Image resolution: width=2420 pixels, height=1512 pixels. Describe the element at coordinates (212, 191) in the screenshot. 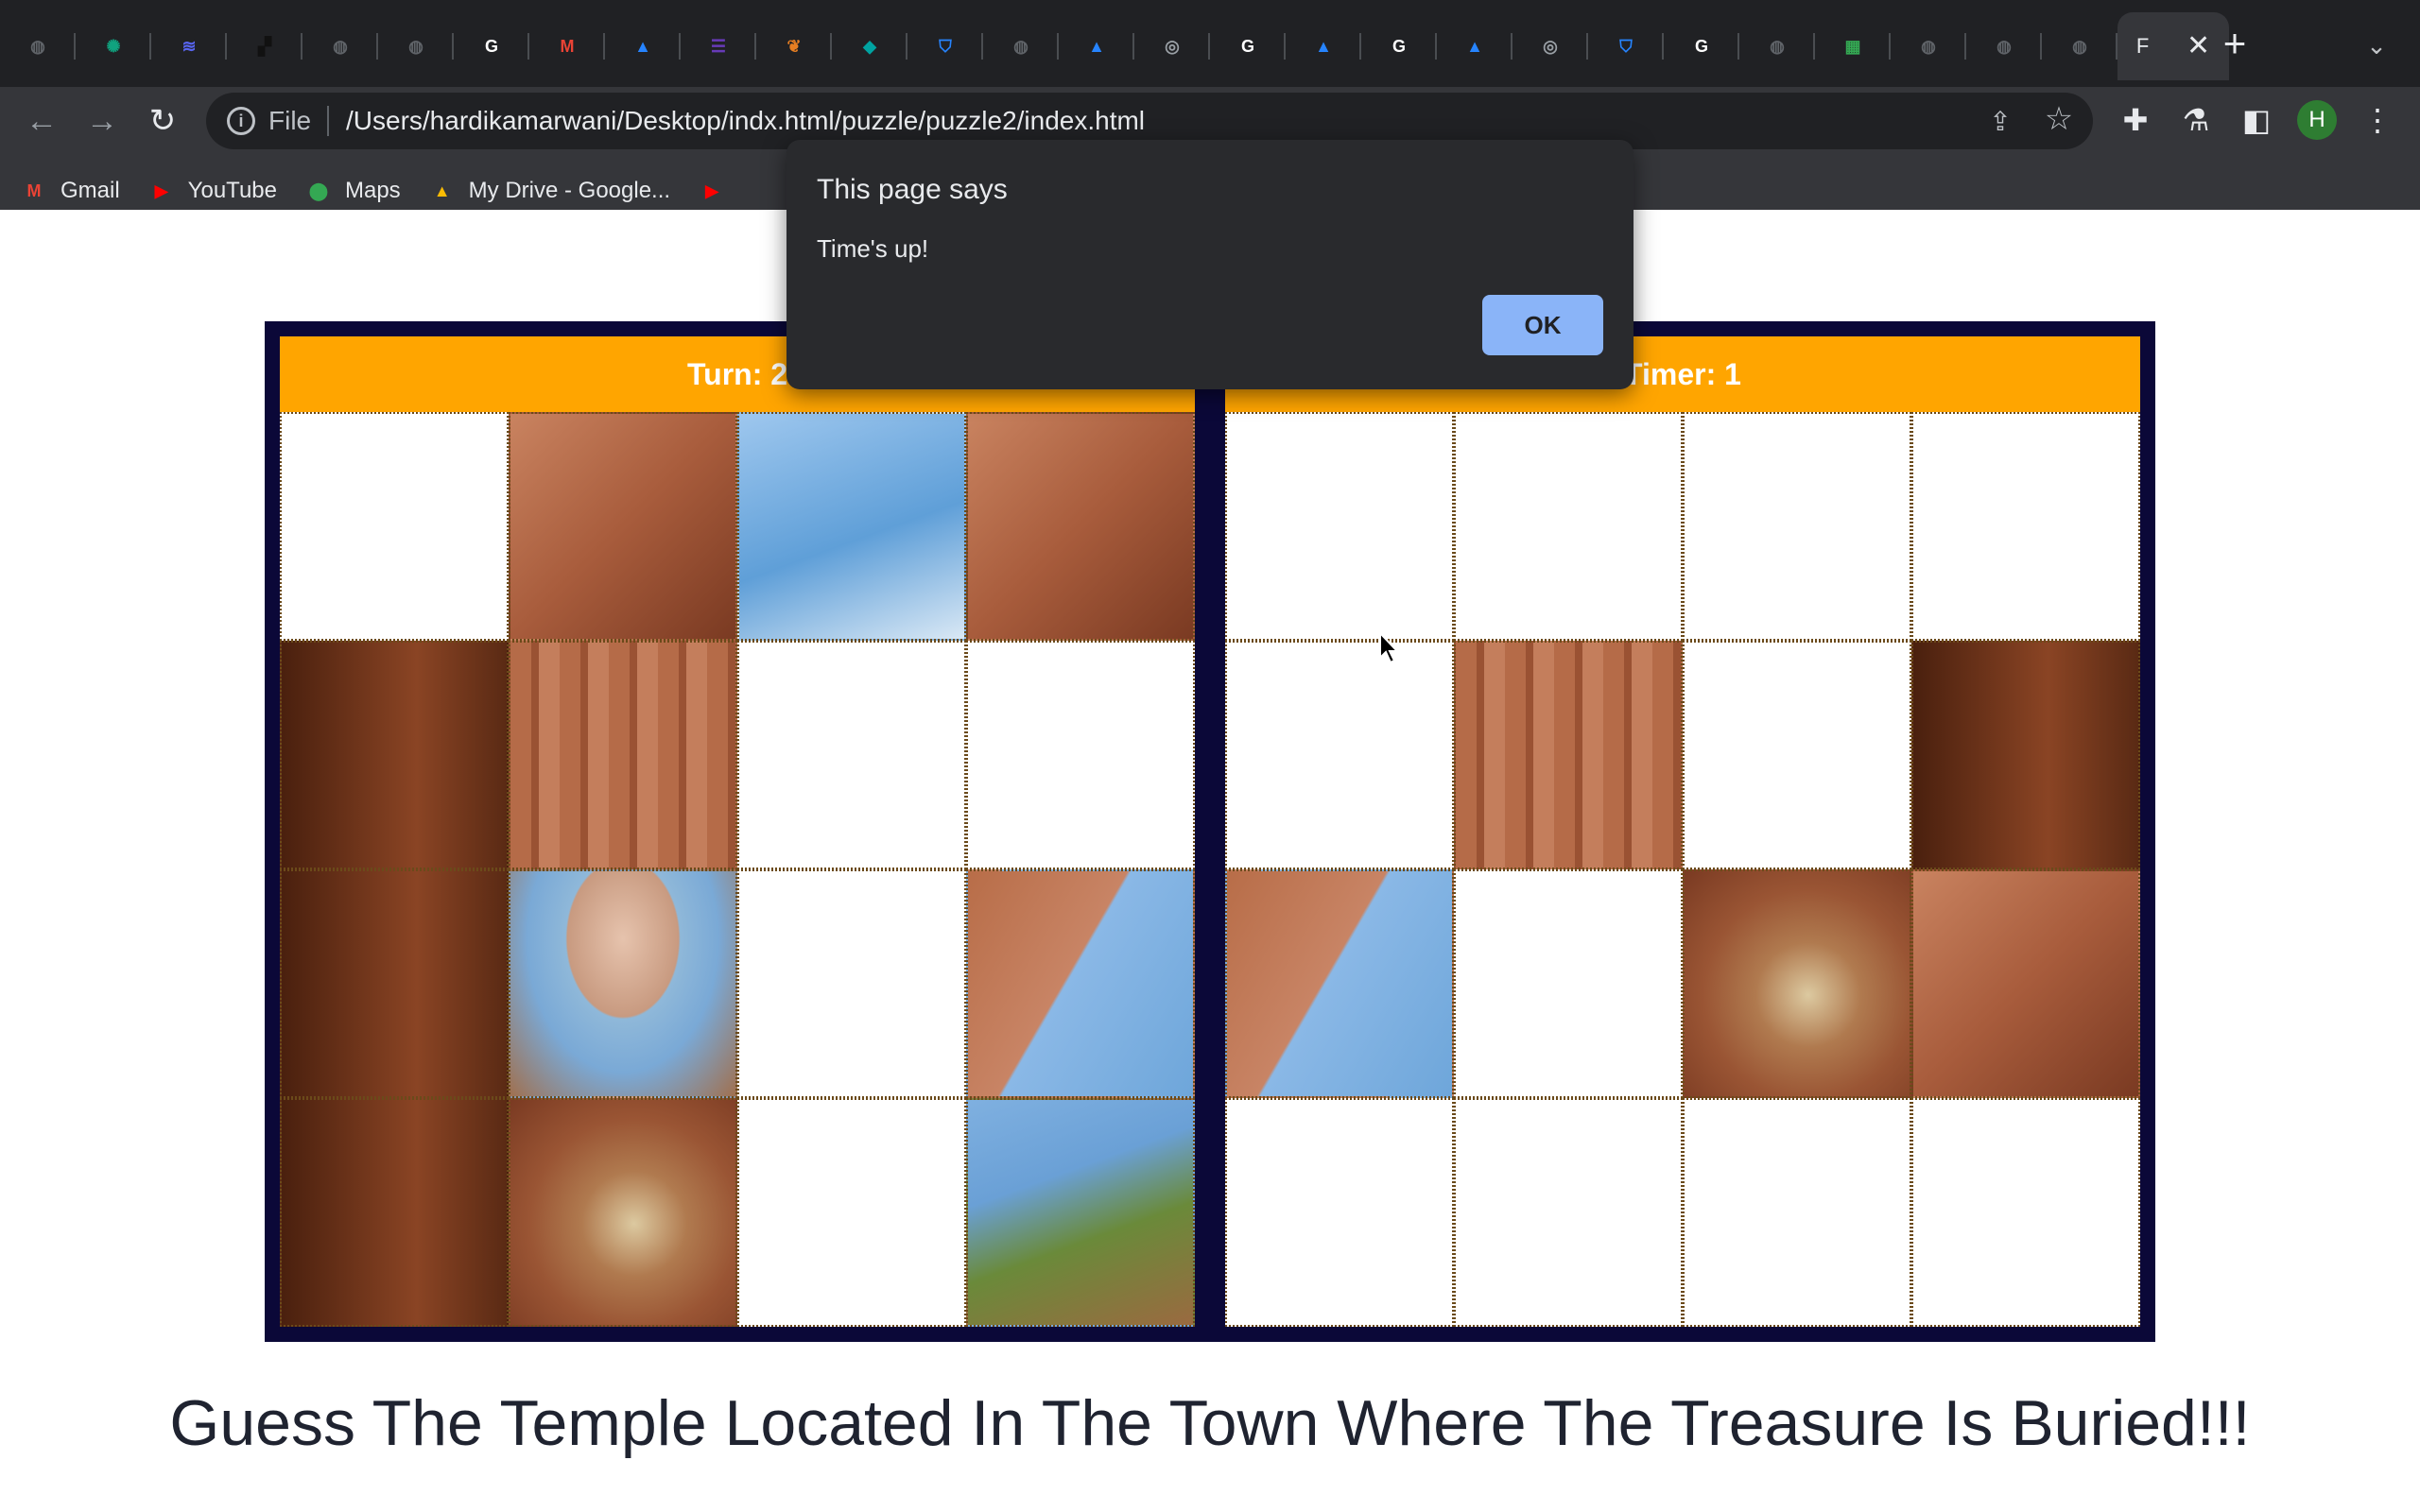

I see `bookmark-item: ▶ YouTube` at that location.